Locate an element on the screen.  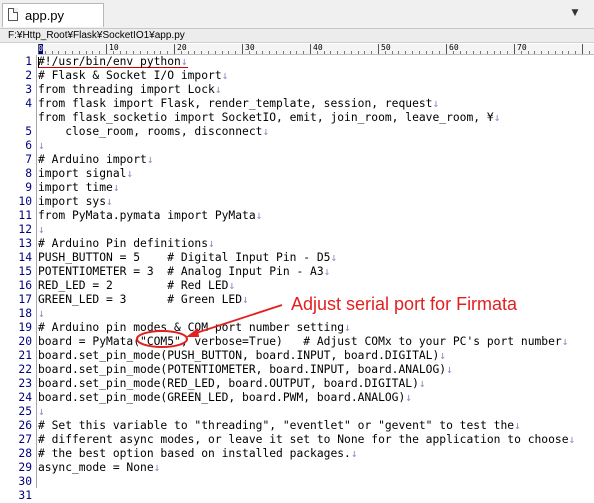
code-line-text: from threading import Lock is located at coordinates (126, 89).